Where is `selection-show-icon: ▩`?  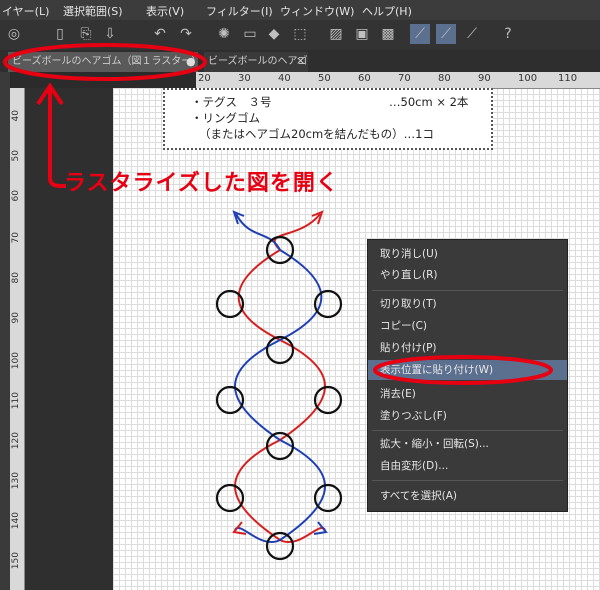 selection-show-icon: ▩ is located at coordinates (388, 34).